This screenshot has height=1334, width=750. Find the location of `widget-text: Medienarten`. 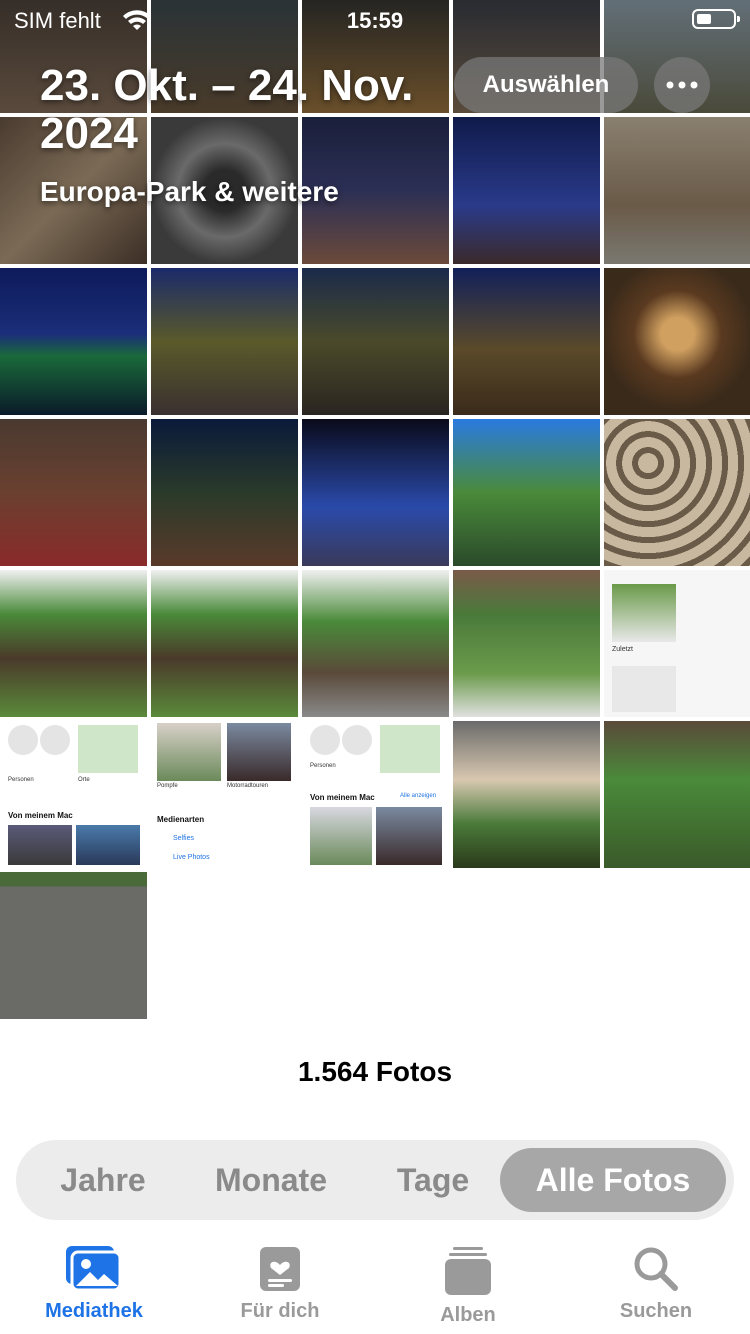

widget-text: Medienarten is located at coordinates (181, 819).